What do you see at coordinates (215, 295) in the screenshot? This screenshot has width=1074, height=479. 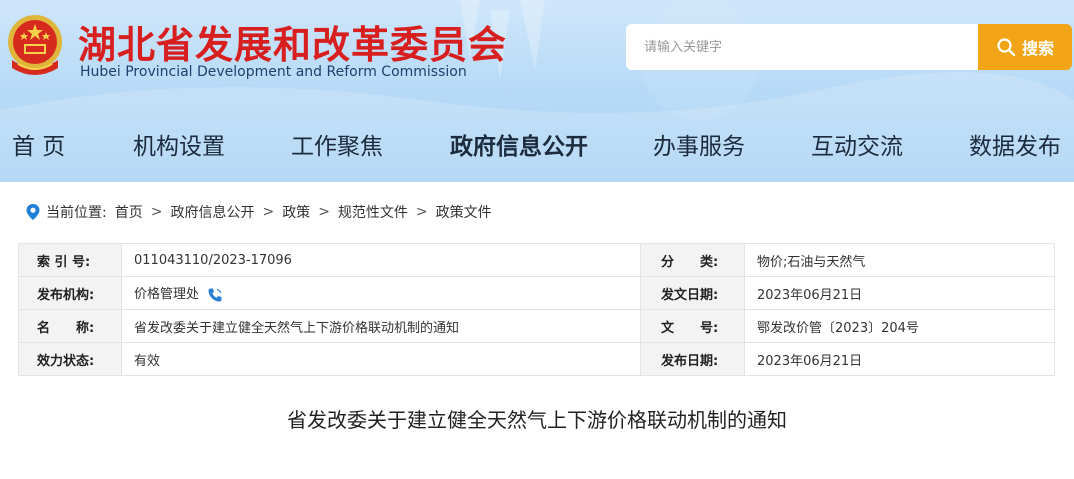 I see `phone-icon` at bounding box center [215, 295].